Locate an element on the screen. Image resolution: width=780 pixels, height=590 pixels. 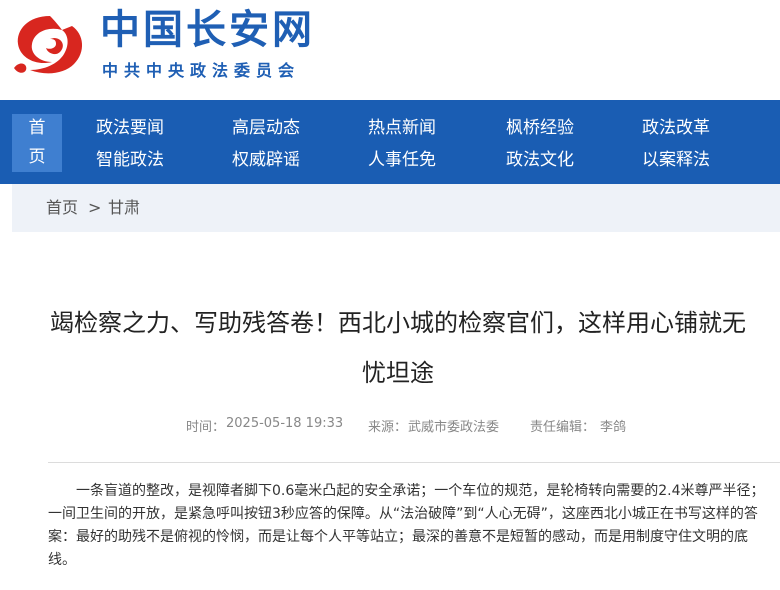
meta-editor: 李鸽 is located at coordinates (613, 427).